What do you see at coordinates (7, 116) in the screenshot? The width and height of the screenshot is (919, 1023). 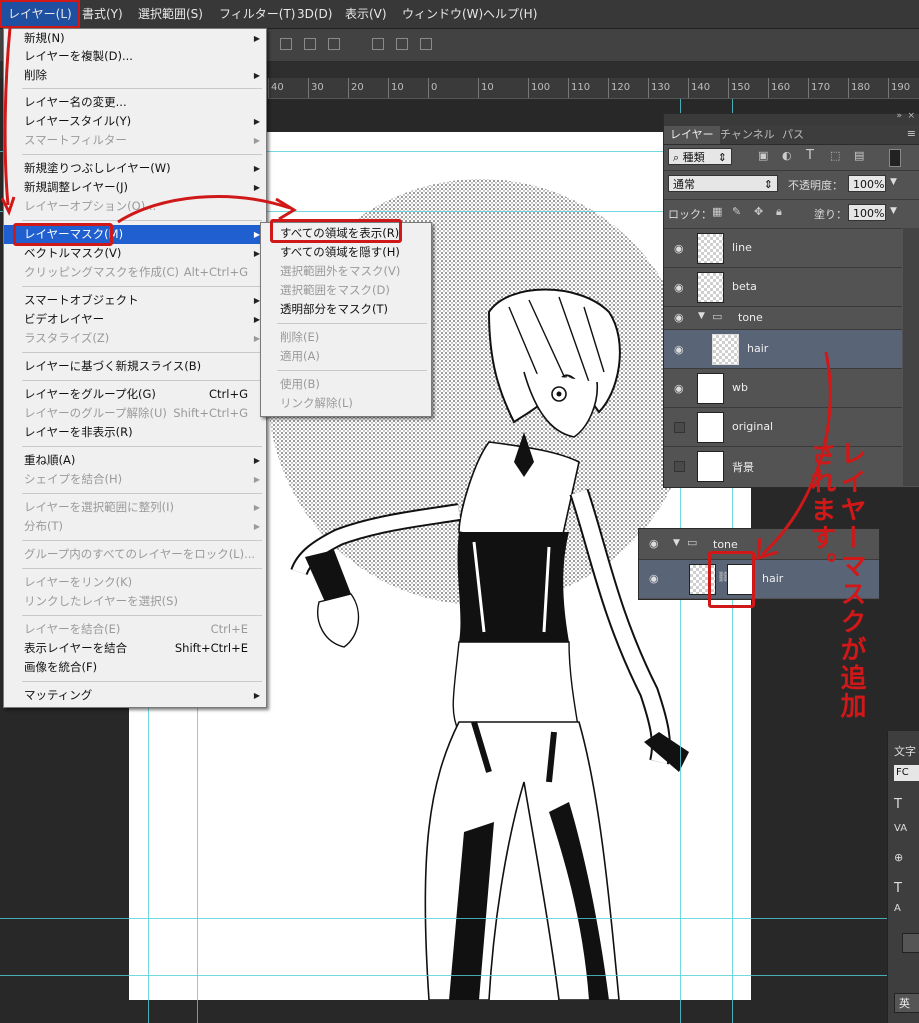 I see `arrow-menu-to-mask` at bounding box center [7, 116].